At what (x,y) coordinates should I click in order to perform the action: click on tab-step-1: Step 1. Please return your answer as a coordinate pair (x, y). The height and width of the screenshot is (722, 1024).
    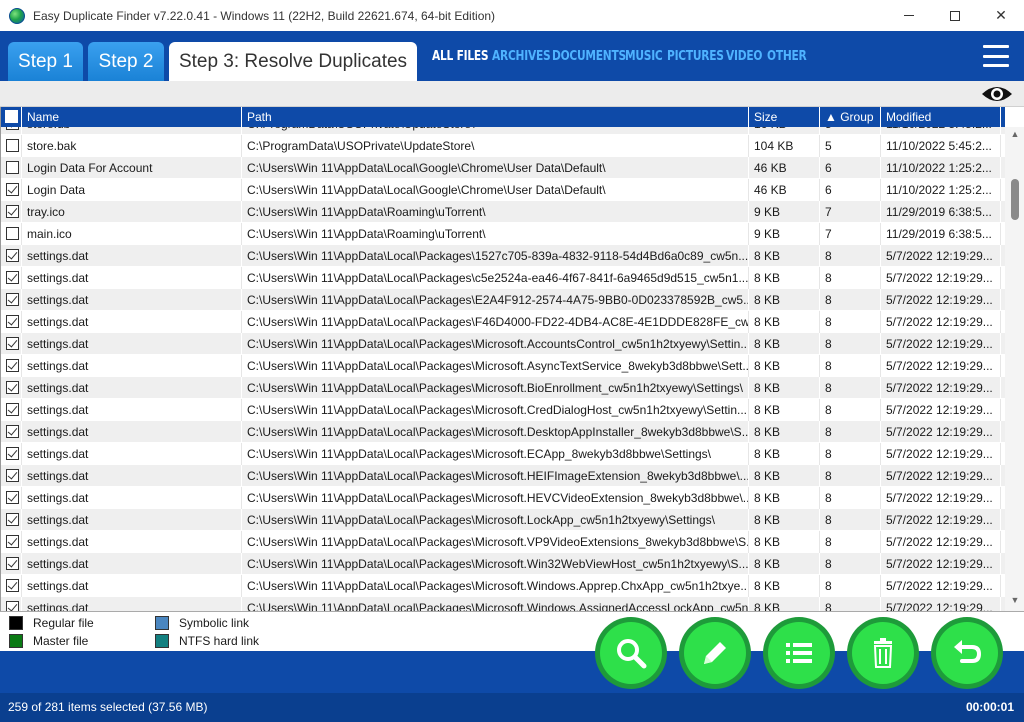
    Looking at the image, I should click on (45, 61).